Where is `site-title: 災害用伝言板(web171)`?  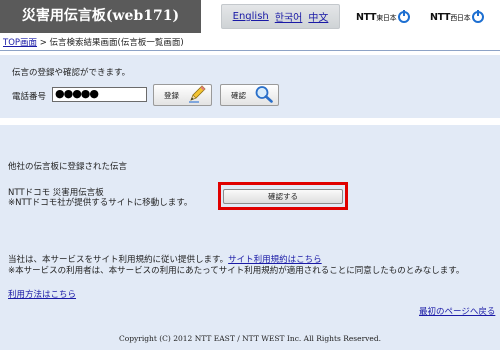
site-title: 災害用伝言板(web171) is located at coordinates (100, 16).